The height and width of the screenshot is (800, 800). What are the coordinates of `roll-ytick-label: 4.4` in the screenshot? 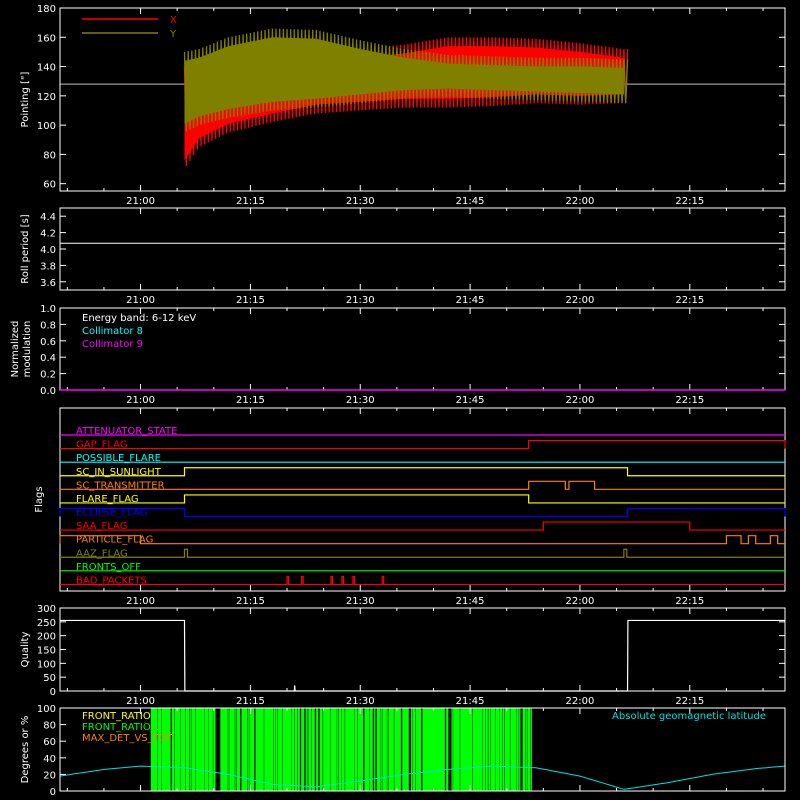 It's located at (48, 217).